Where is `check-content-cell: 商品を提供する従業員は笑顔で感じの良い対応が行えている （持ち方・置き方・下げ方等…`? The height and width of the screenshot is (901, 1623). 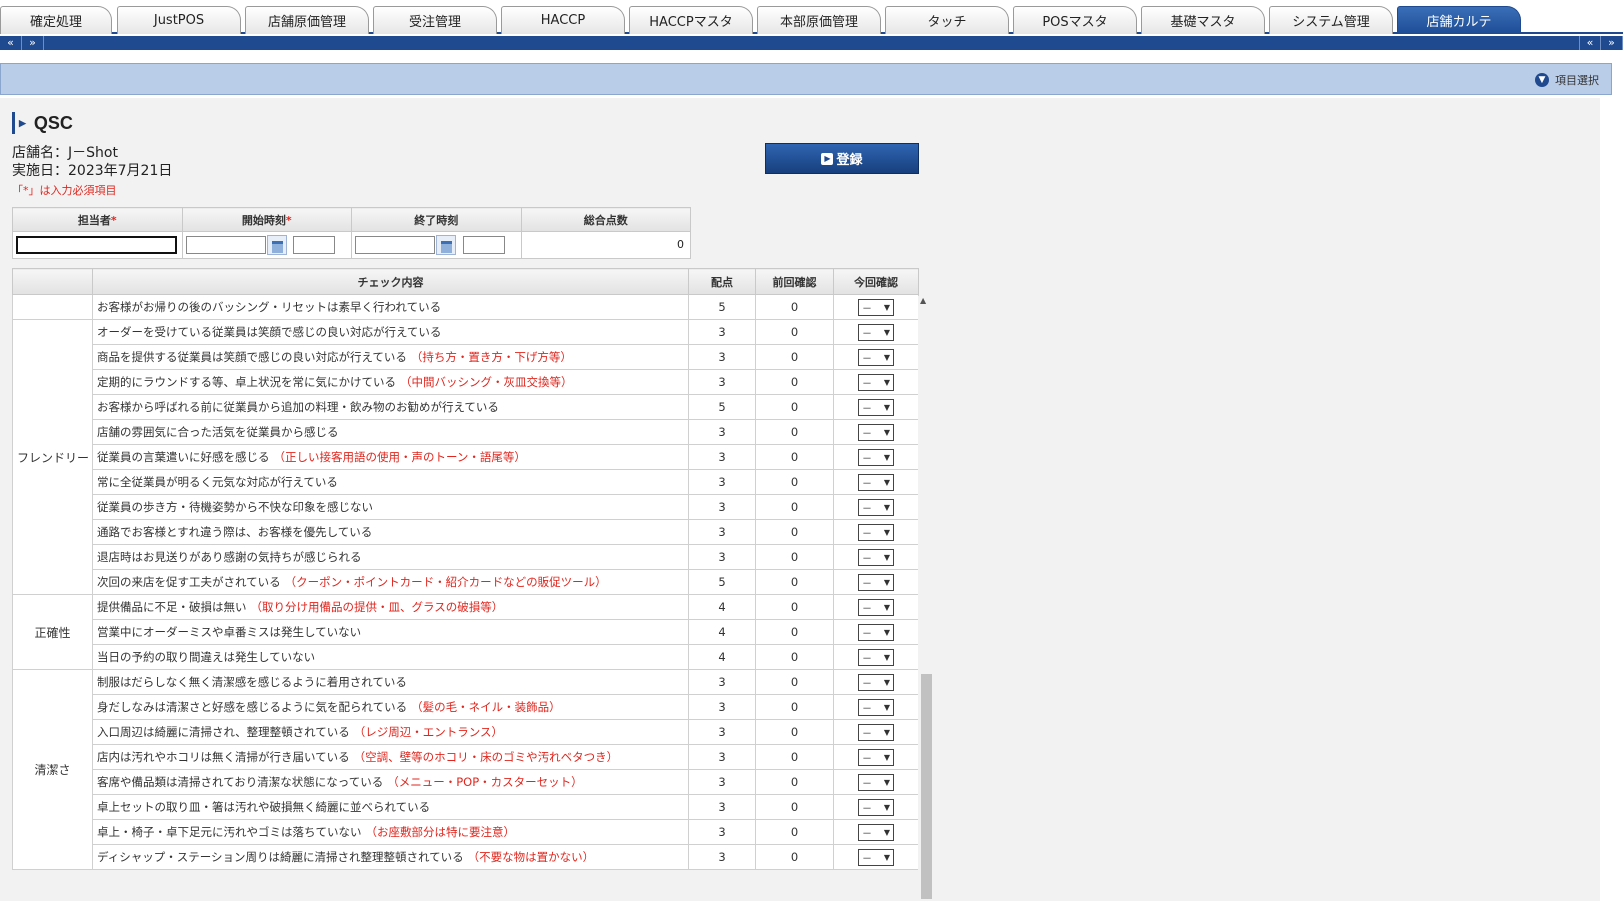 check-content-cell: 商品を提供する従業員は笑顔で感じの良い対応が行えている （持ち方・置き方・下げ方等… is located at coordinates (390, 357).